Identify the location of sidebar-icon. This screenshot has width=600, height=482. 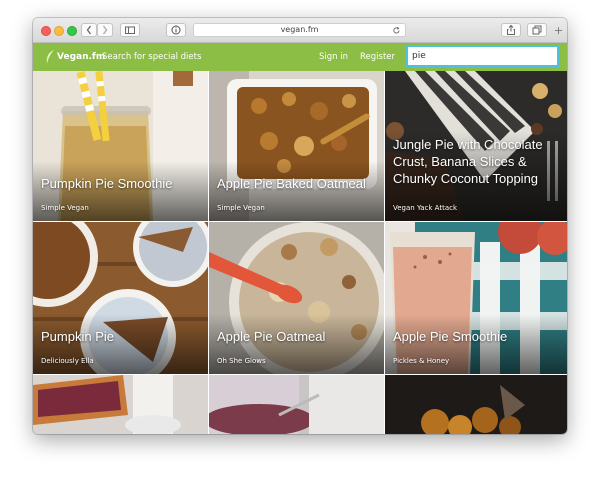
(130, 30).